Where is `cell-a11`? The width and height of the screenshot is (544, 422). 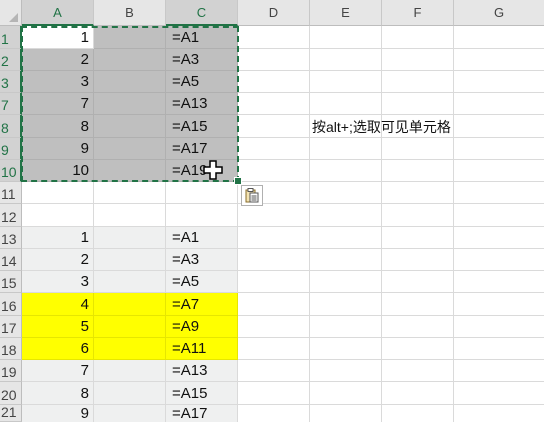
cell-a11 is located at coordinates (58, 193).